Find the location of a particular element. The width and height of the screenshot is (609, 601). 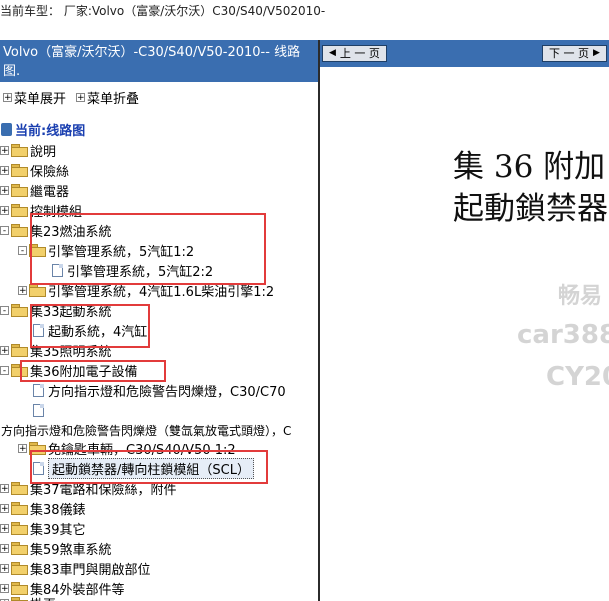

diagram-title-line1: 集 36 附加 is located at coordinates (529, 167).